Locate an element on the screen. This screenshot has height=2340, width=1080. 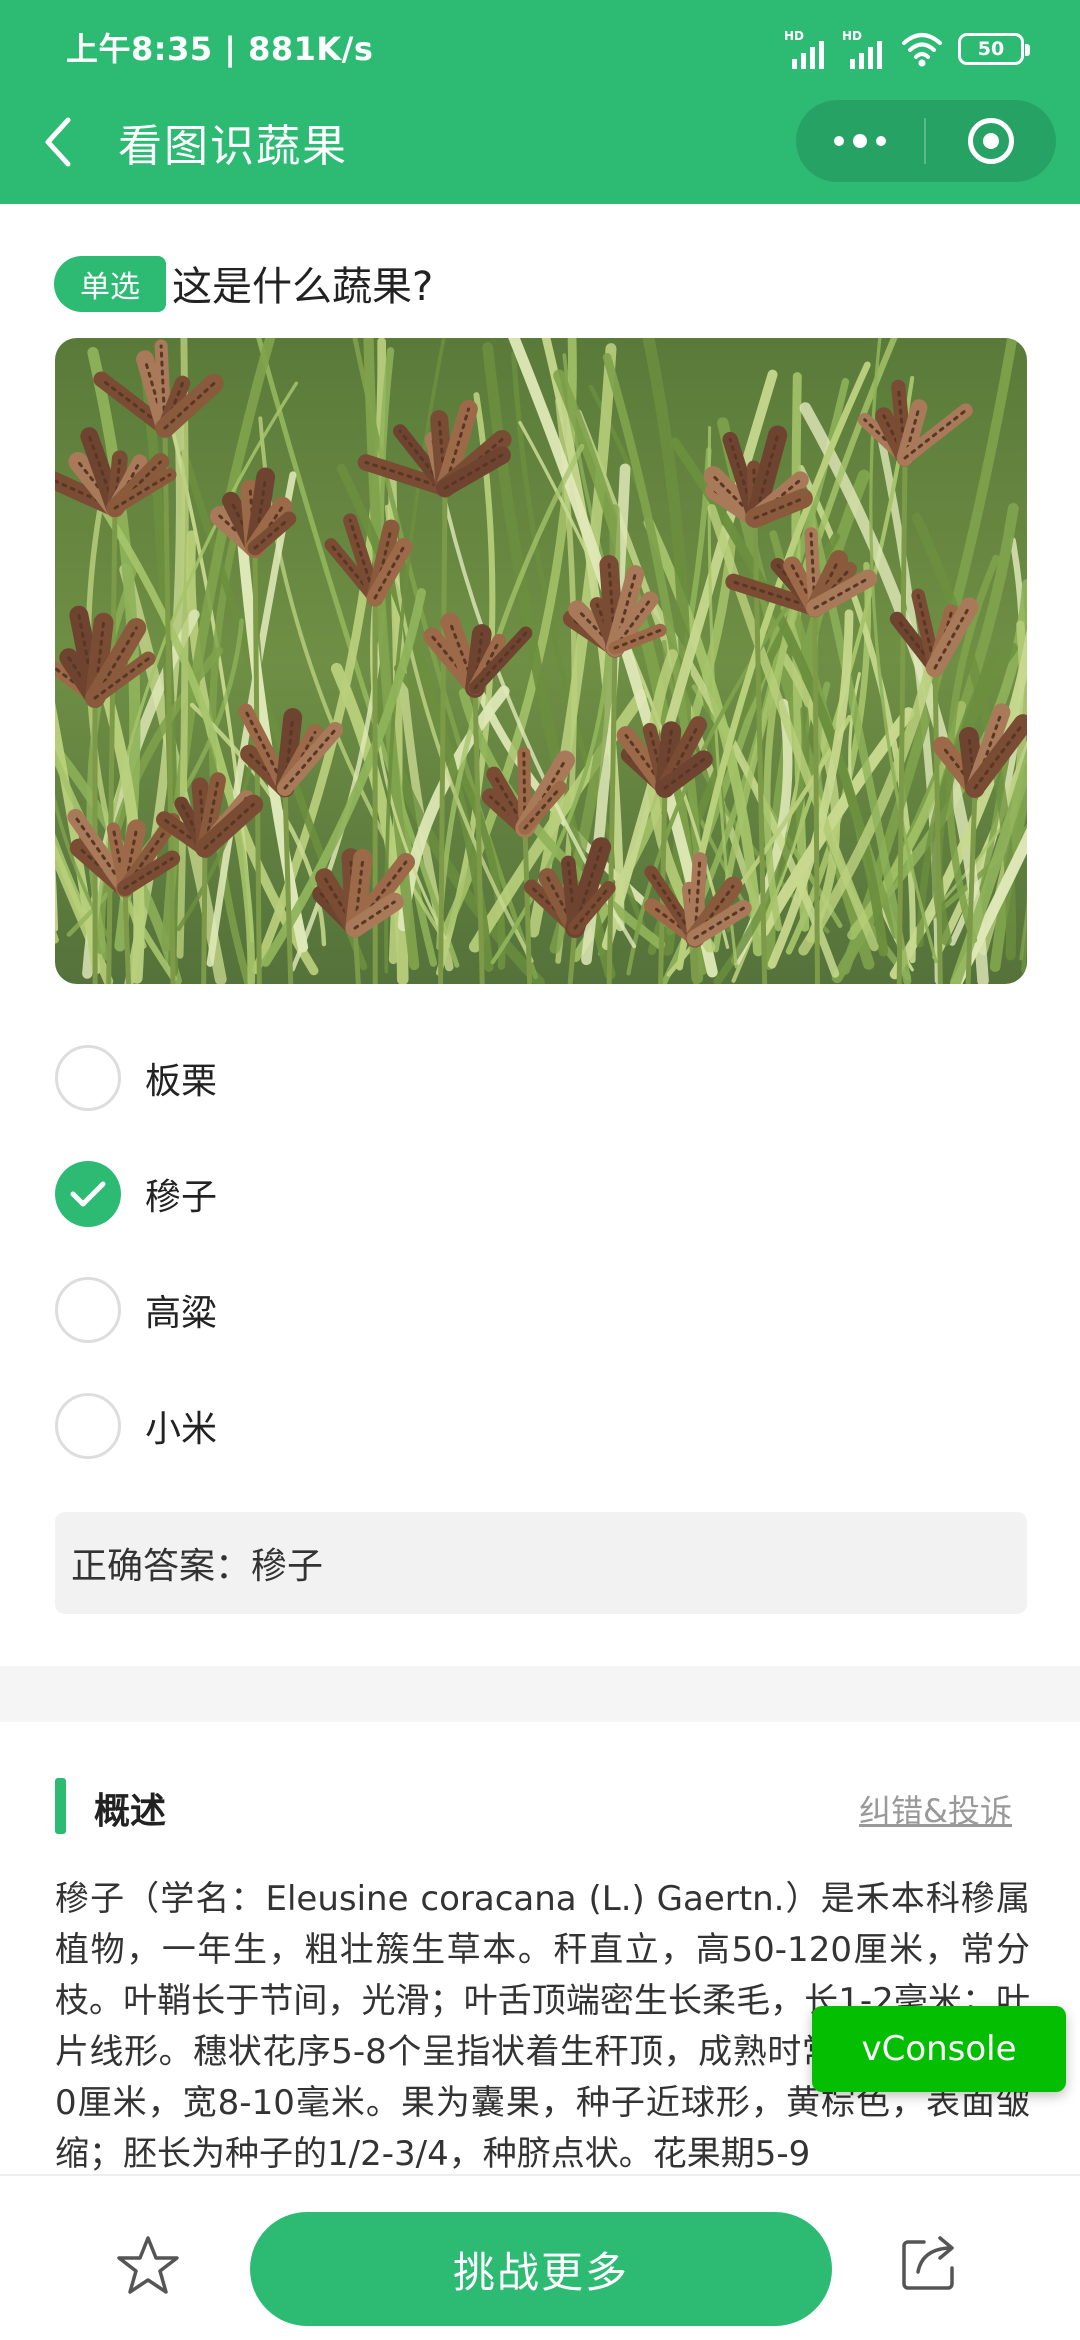
status-icons: HD HD 50 is located at coordinates (907, 49).